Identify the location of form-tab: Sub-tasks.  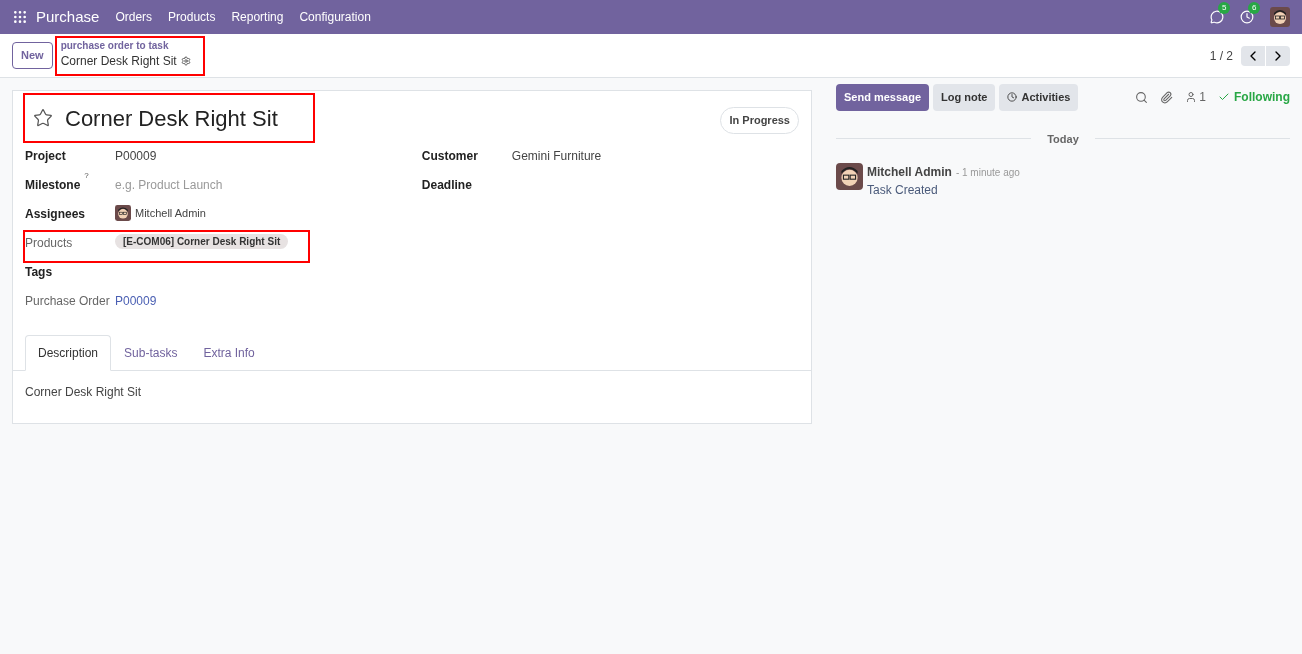
(151, 353).